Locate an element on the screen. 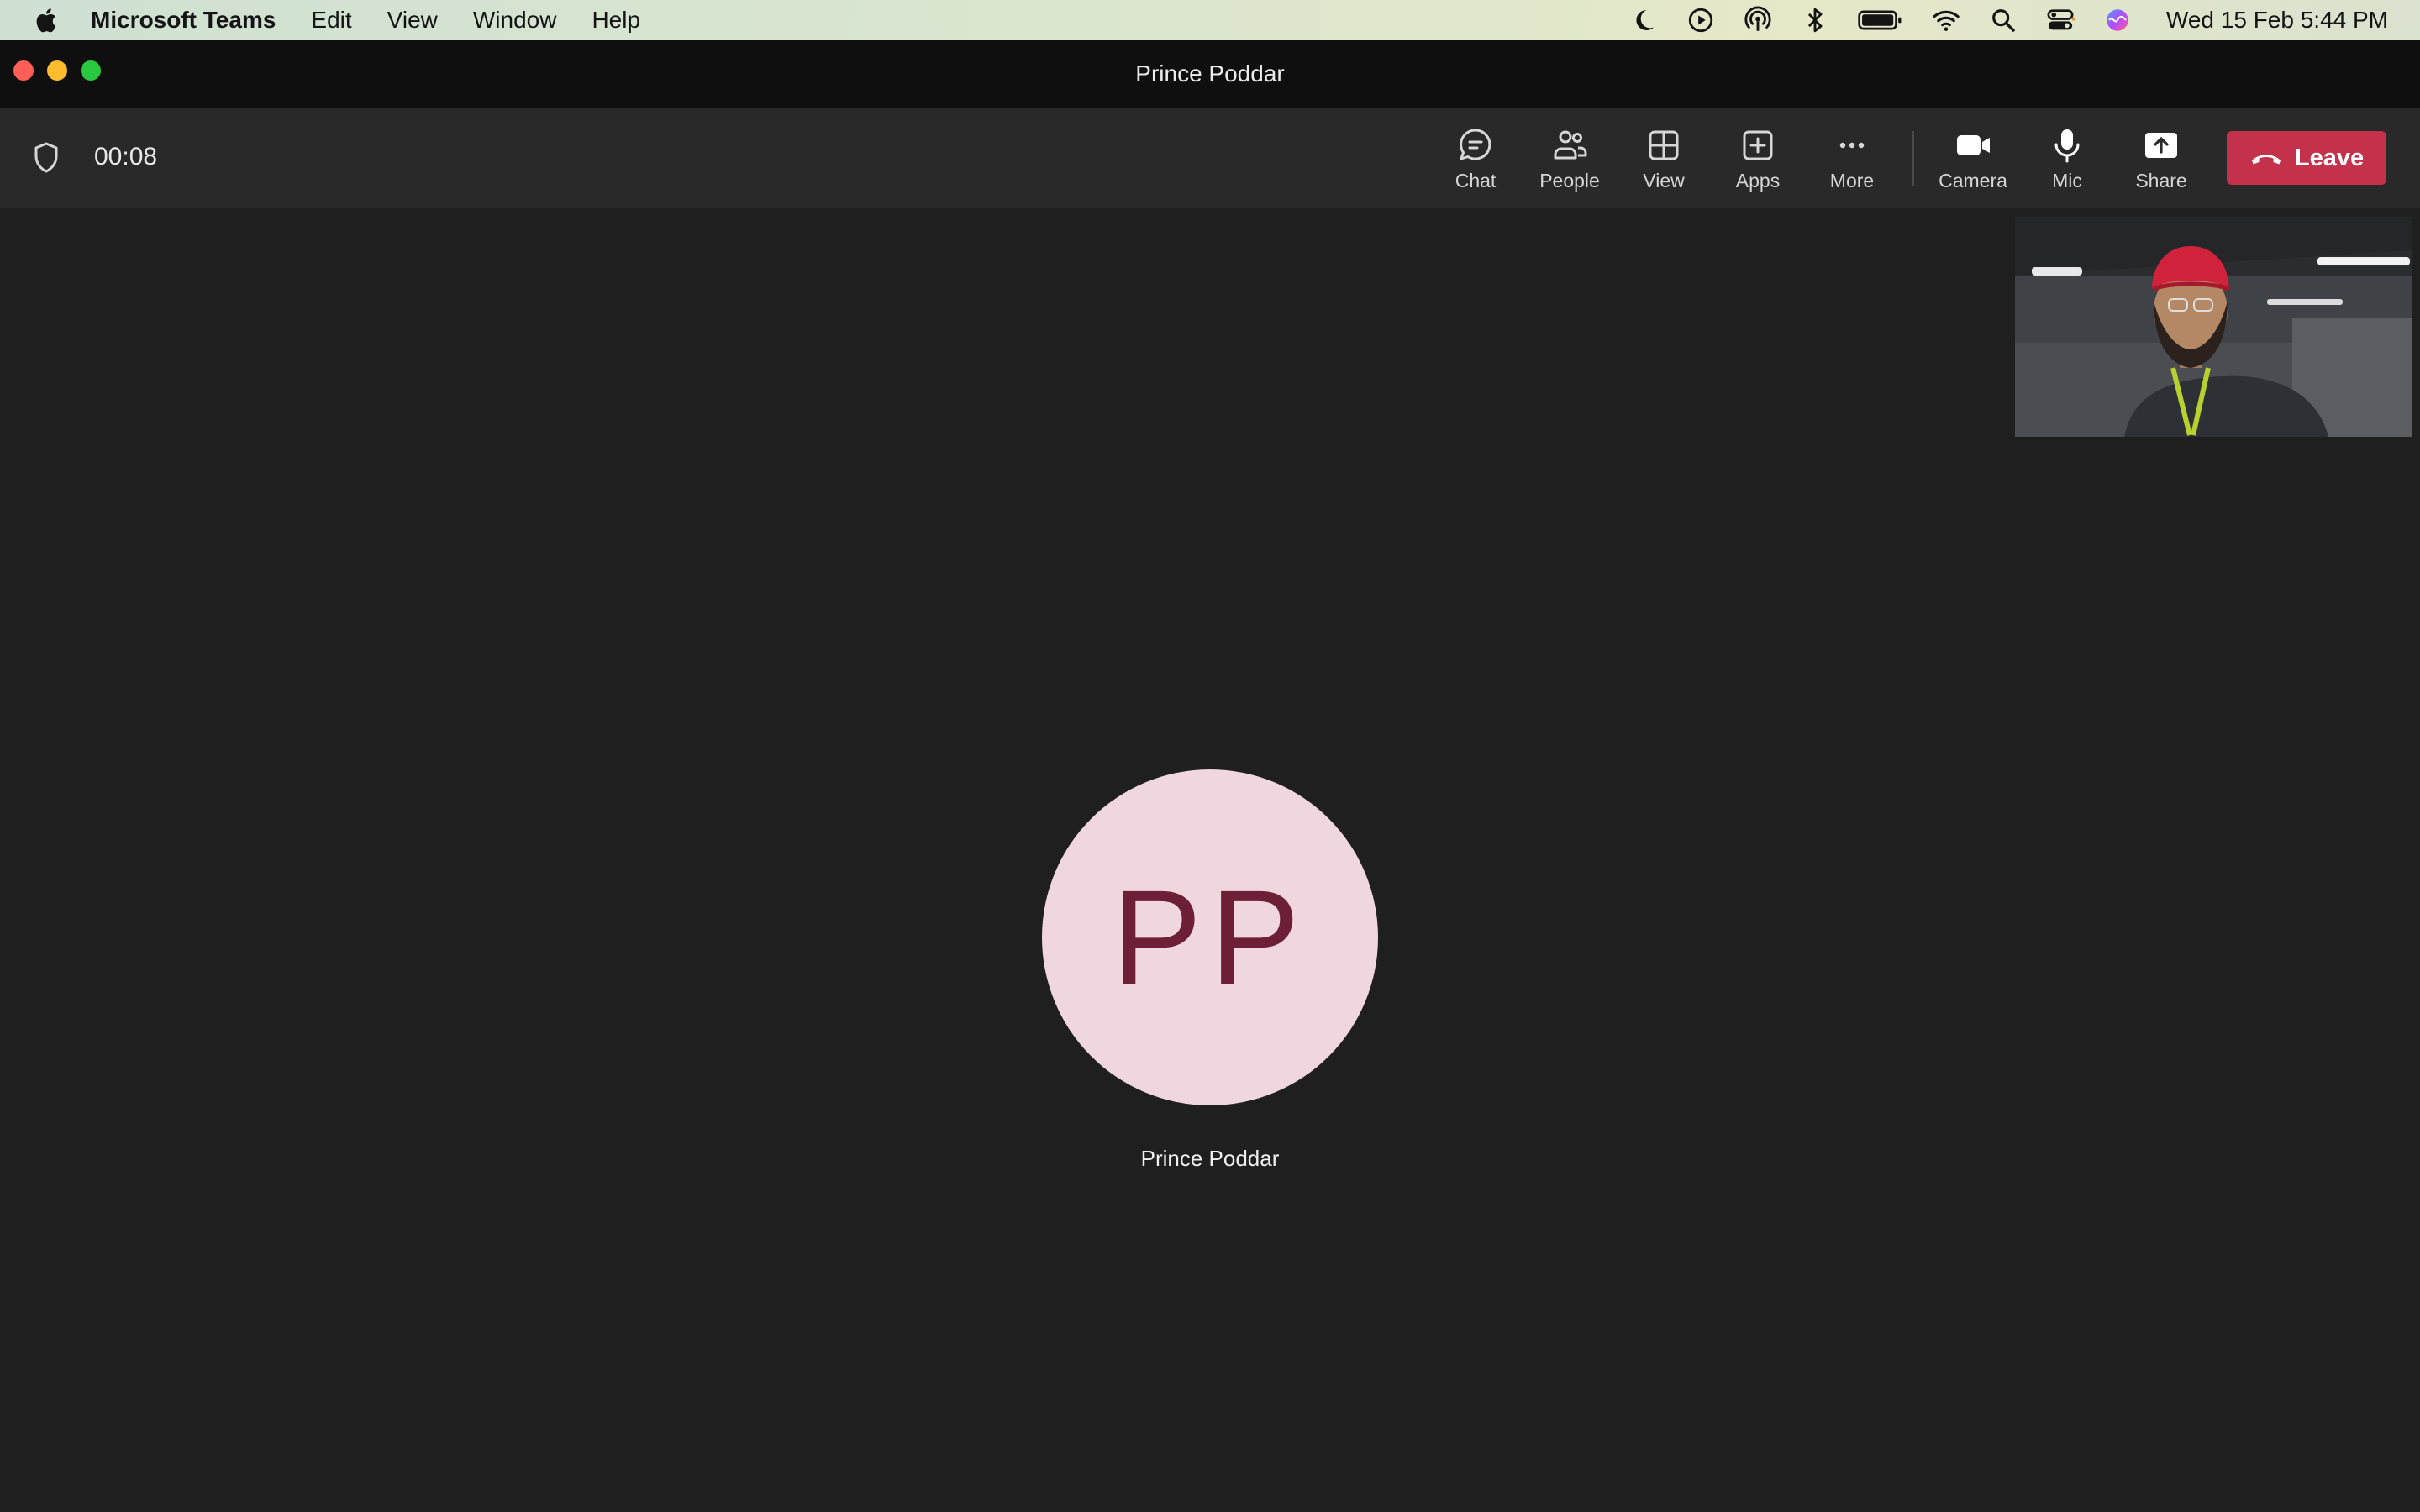 This screenshot has width=2420, height=1512. share-button: Share is located at coordinates (2161, 159).